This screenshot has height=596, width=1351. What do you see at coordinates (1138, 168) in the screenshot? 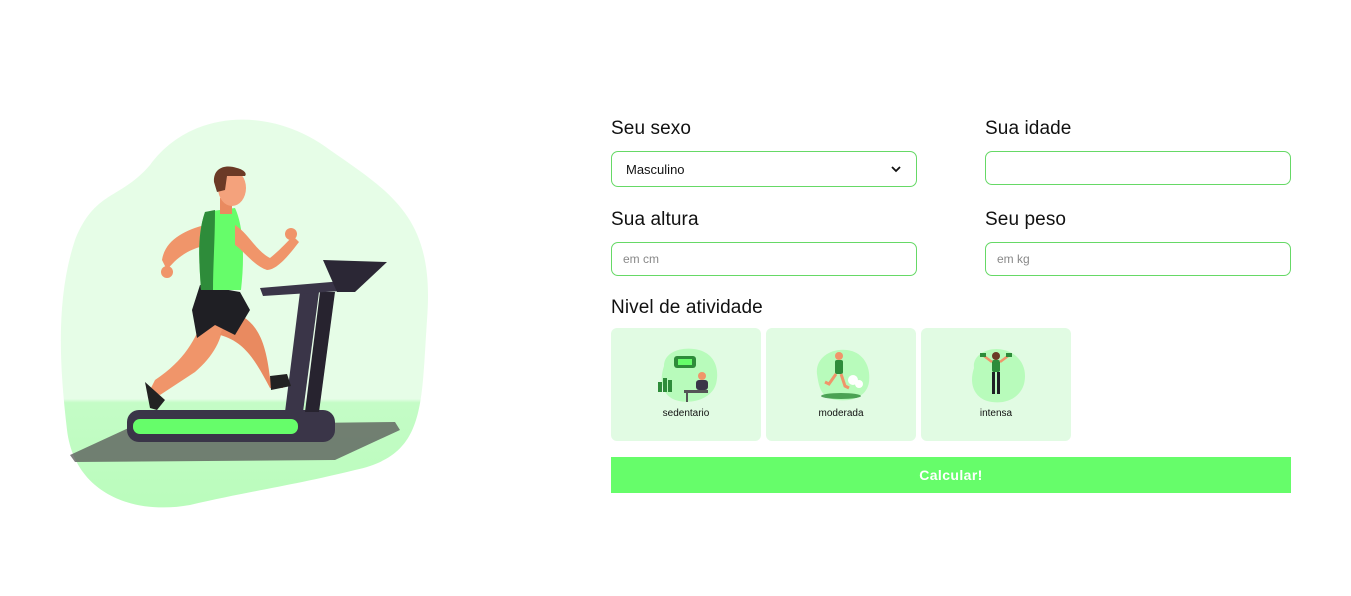
I see `age-input` at bounding box center [1138, 168].